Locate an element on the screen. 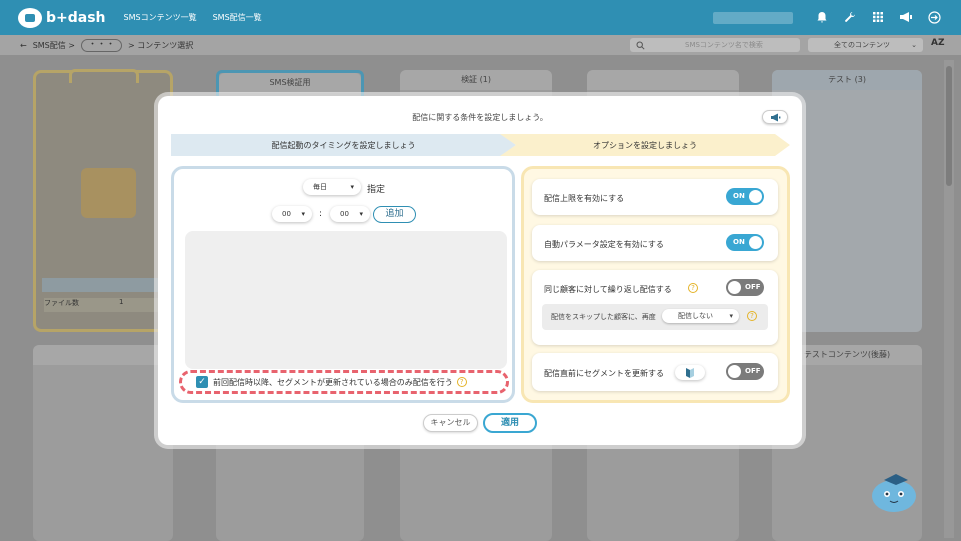 The height and width of the screenshot is (541, 961). frequency-select: 毎日 ▾ is located at coordinates (332, 187).